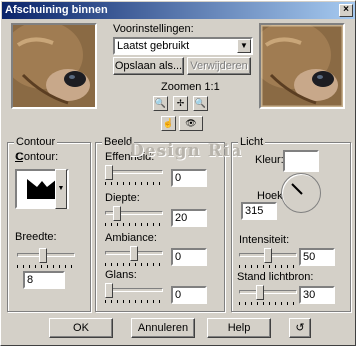  What do you see at coordinates (239, 328) in the screenshot?
I see `help-button: Help` at bounding box center [239, 328].